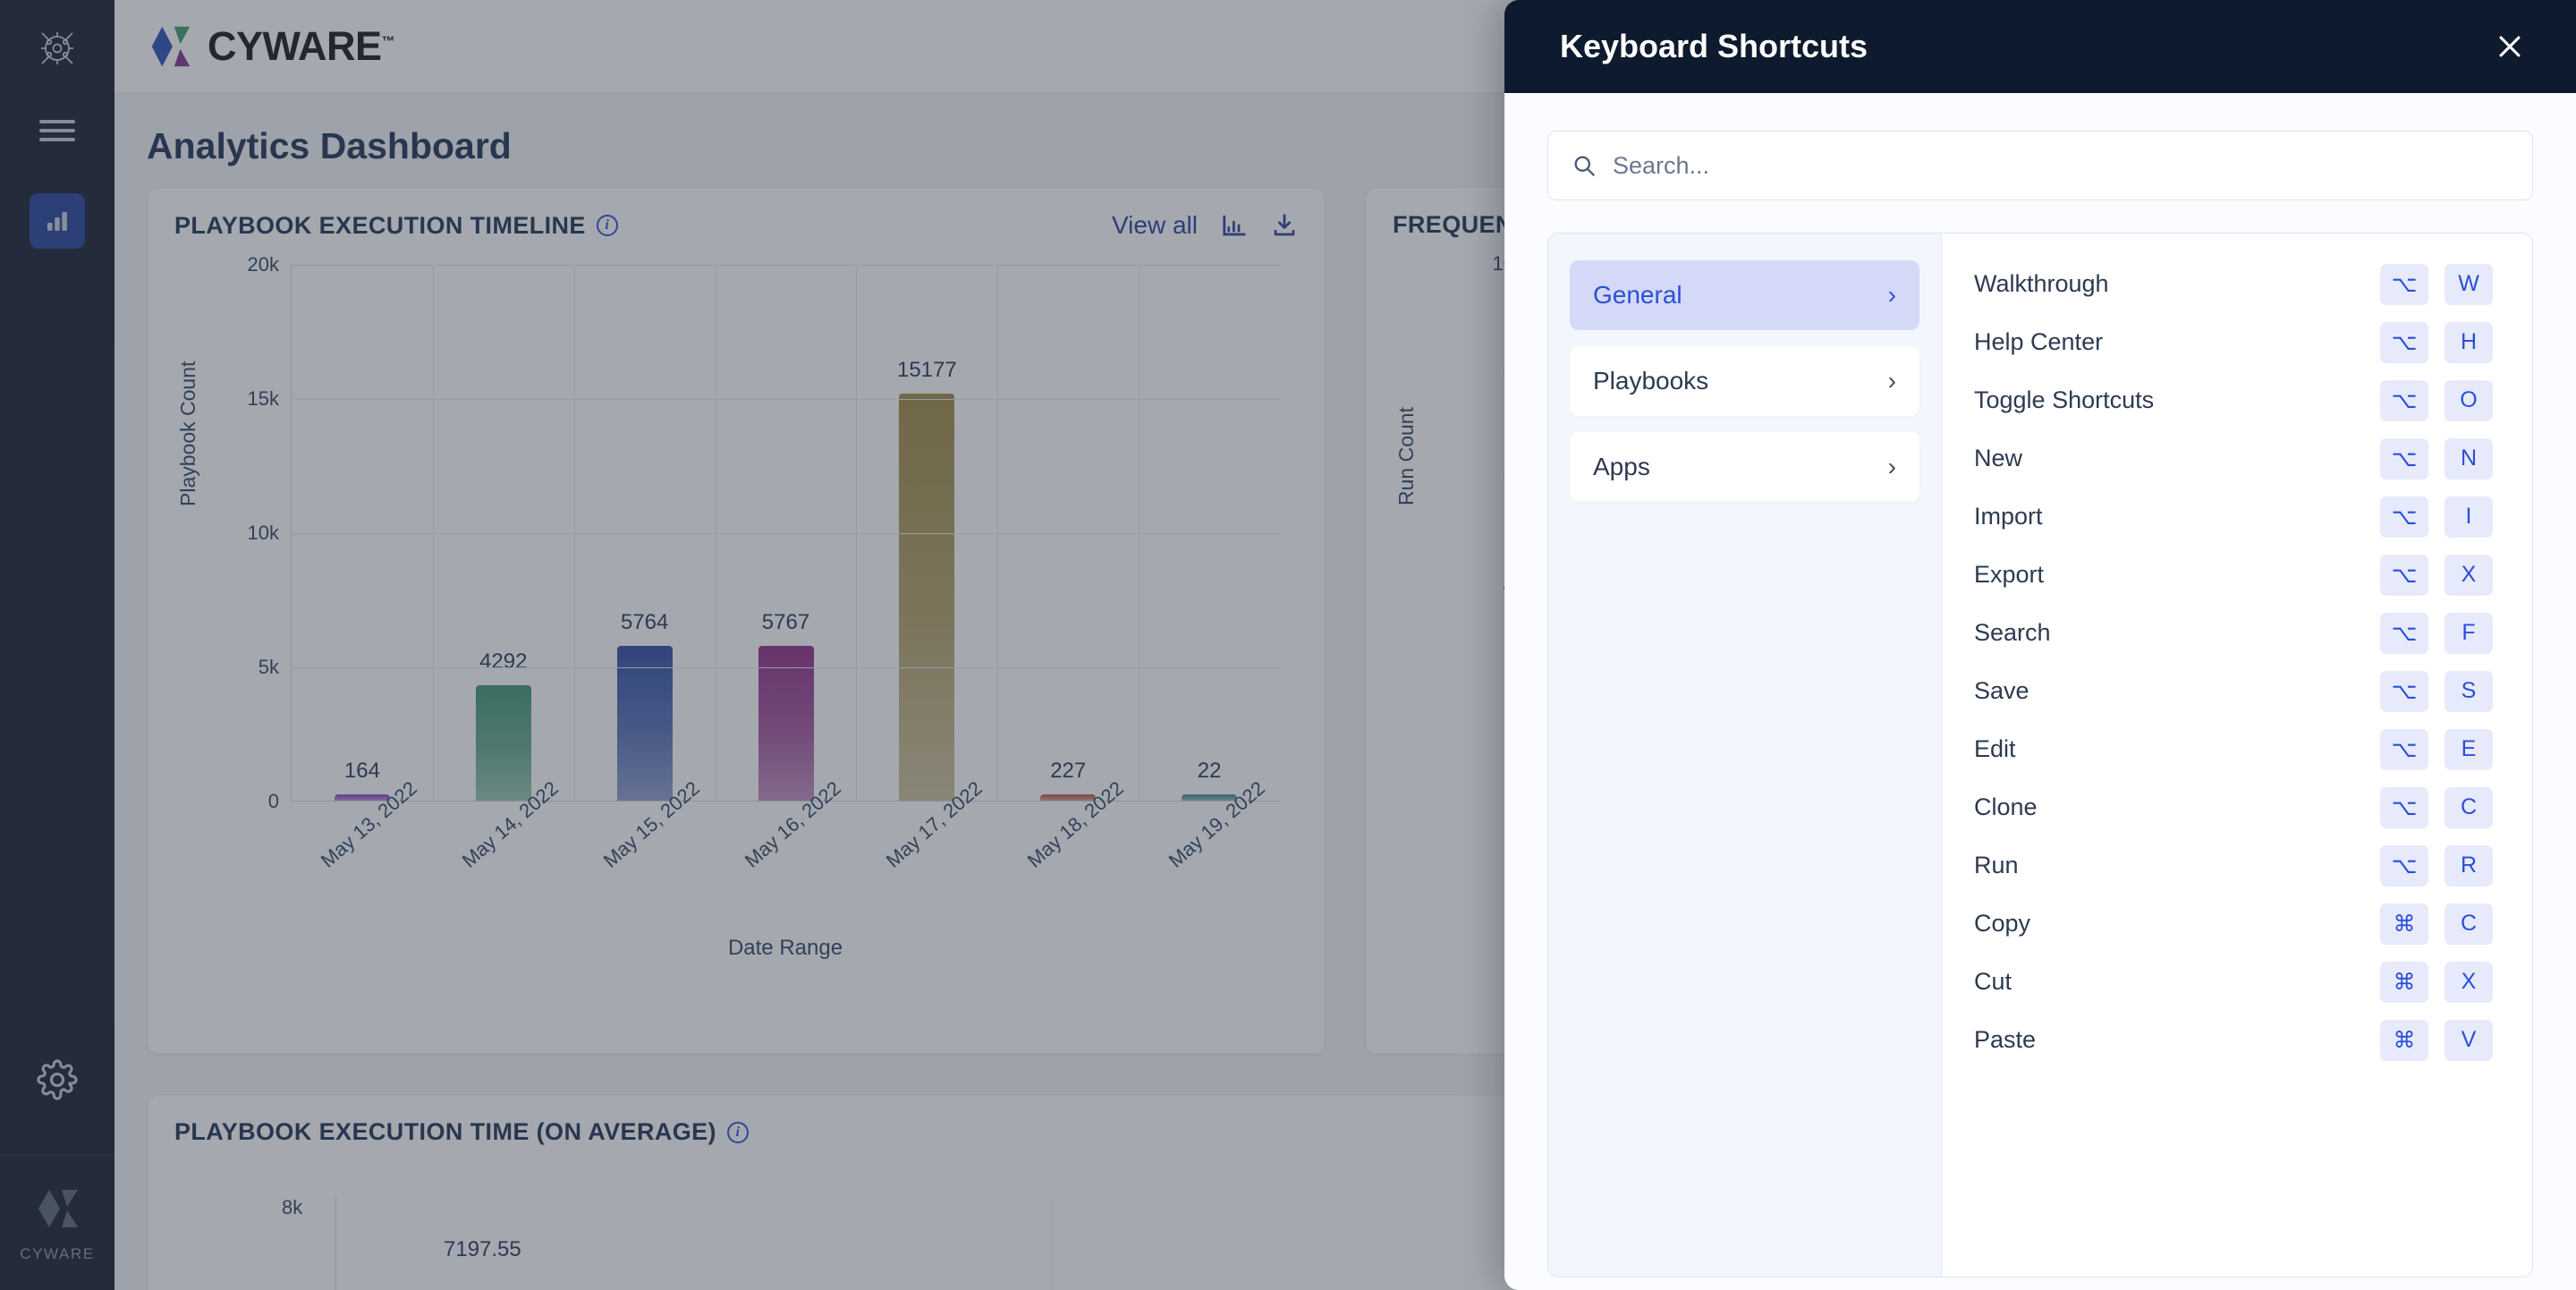 Image resolution: width=2576 pixels, height=1290 pixels. What do you see at coordinates (2040, 46) in the screenshot?
I see `modal-header: Keyboard Shortcuts` at bounding box center [2040, 46].